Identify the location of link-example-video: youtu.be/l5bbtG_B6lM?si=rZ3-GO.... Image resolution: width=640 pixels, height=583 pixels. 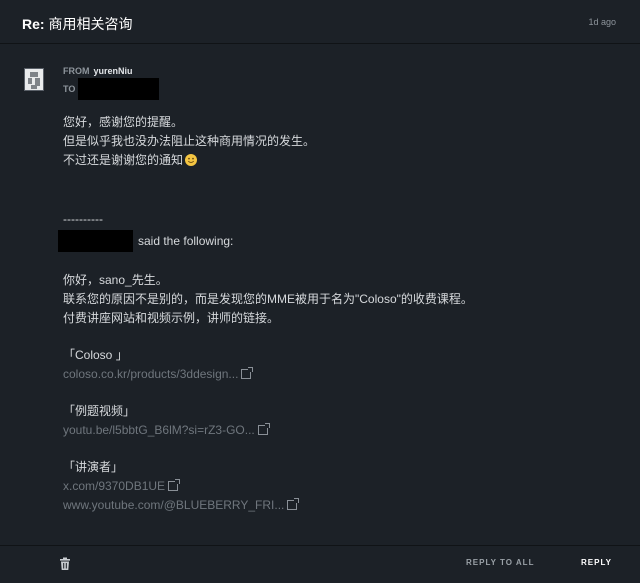
(343, 430).